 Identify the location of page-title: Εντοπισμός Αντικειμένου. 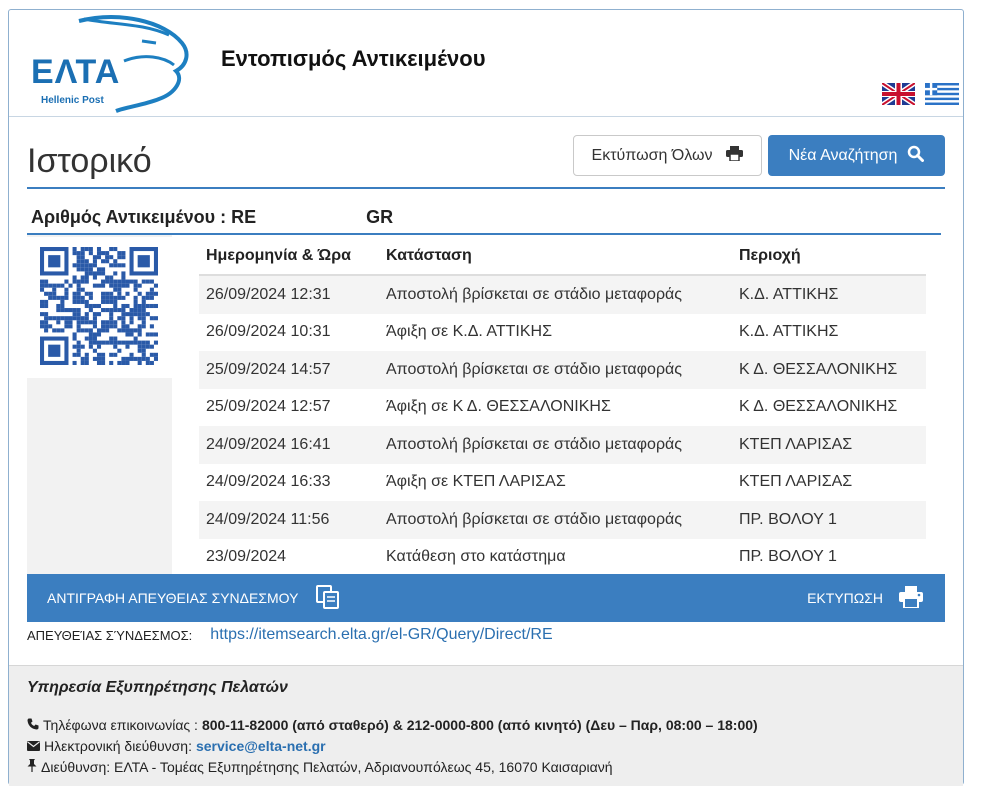
(353, 58).